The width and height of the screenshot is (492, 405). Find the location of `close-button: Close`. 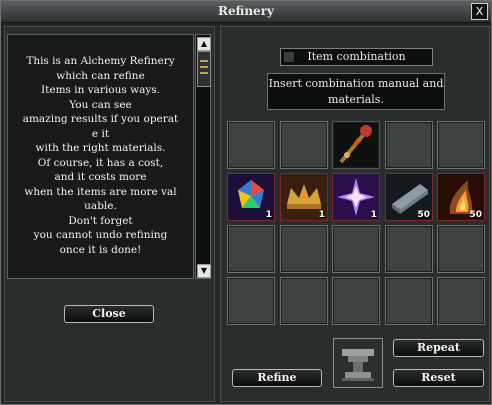

close-button: Close is located at coordinates (109, 314).